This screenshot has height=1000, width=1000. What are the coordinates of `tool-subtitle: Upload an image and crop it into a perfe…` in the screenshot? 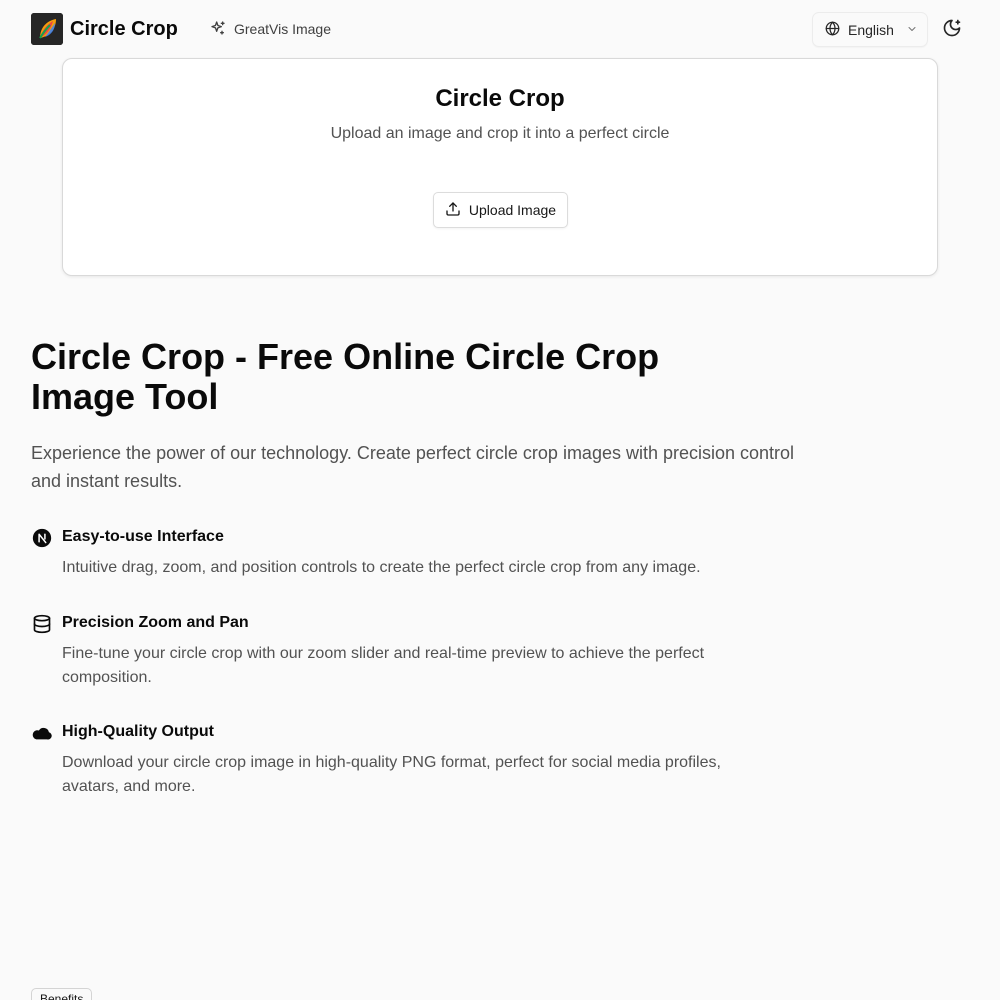 It's located at (500, 133).